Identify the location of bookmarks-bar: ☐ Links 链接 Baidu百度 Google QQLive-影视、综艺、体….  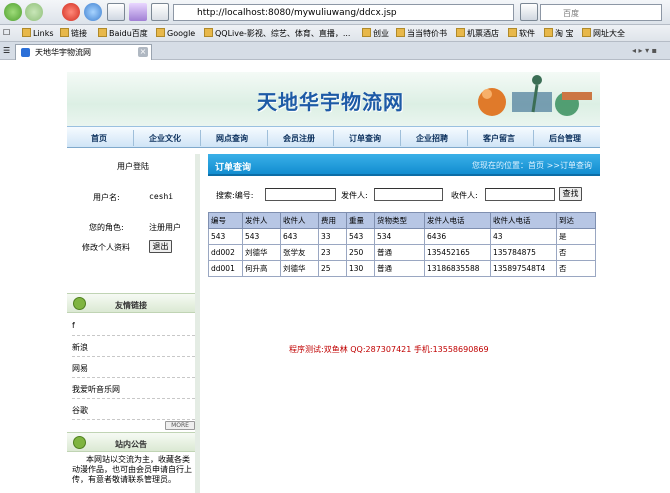
(335, 33).